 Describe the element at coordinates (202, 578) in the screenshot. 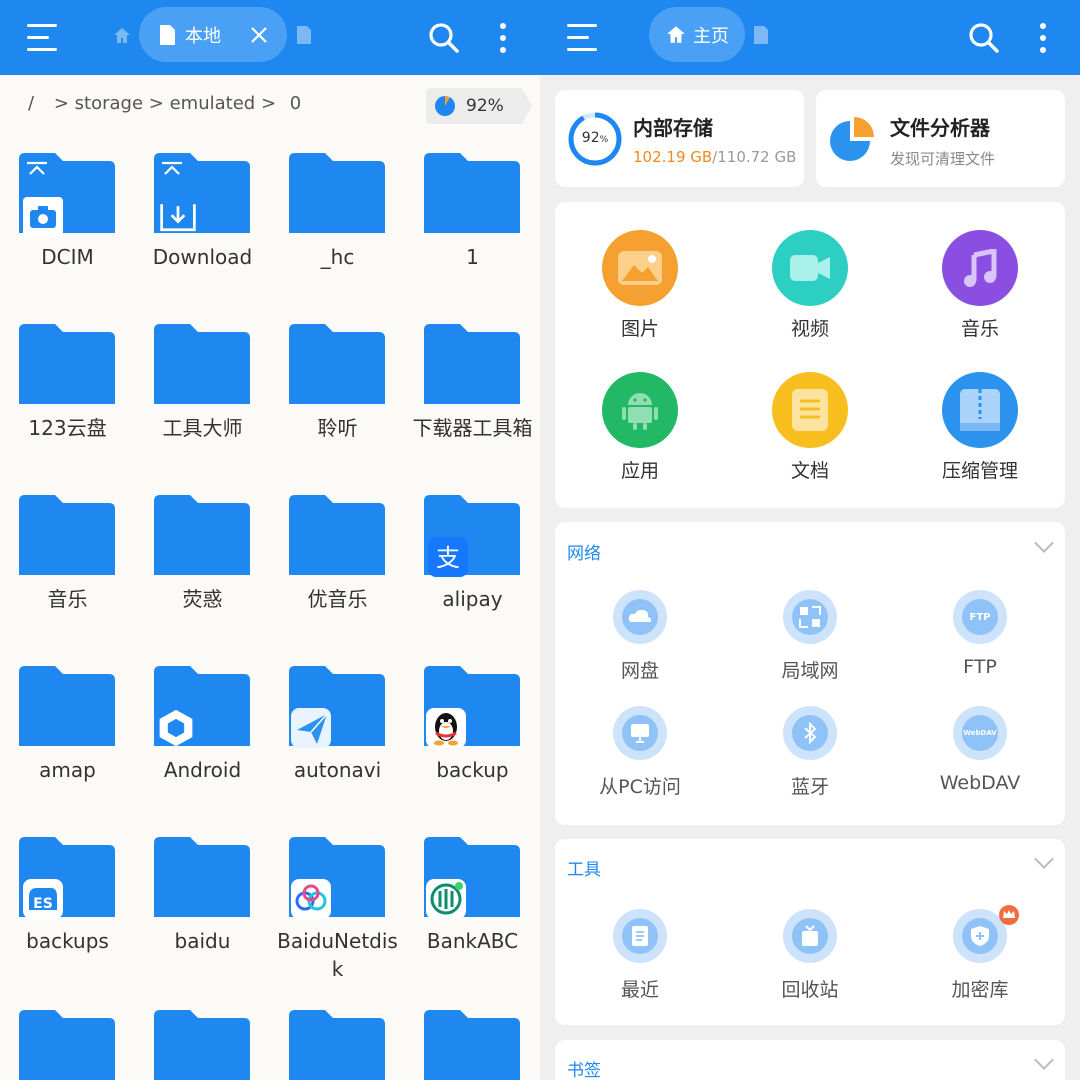

I see `folder-item: 荧惑` at that location.